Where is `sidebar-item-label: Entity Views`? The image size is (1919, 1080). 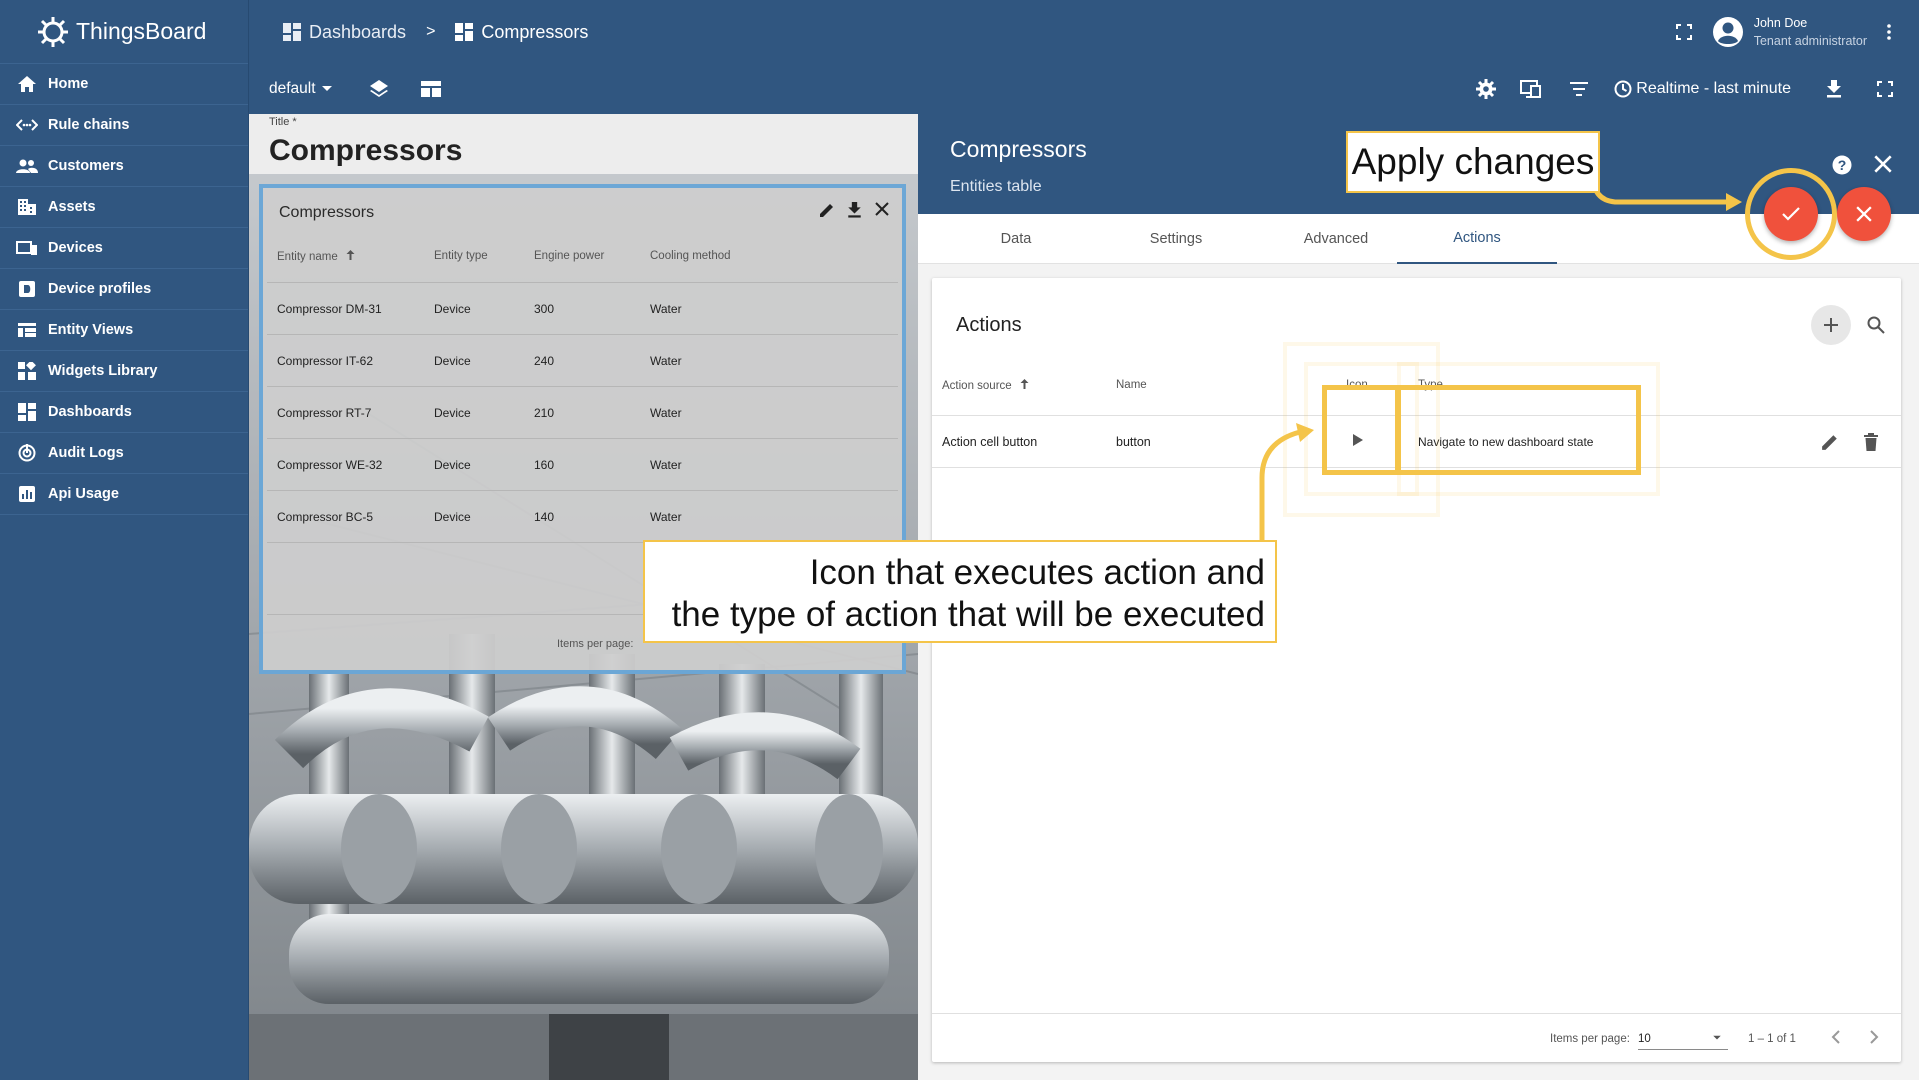
sidebar-item-label: Entity Views is located at coordinates (91, 330).